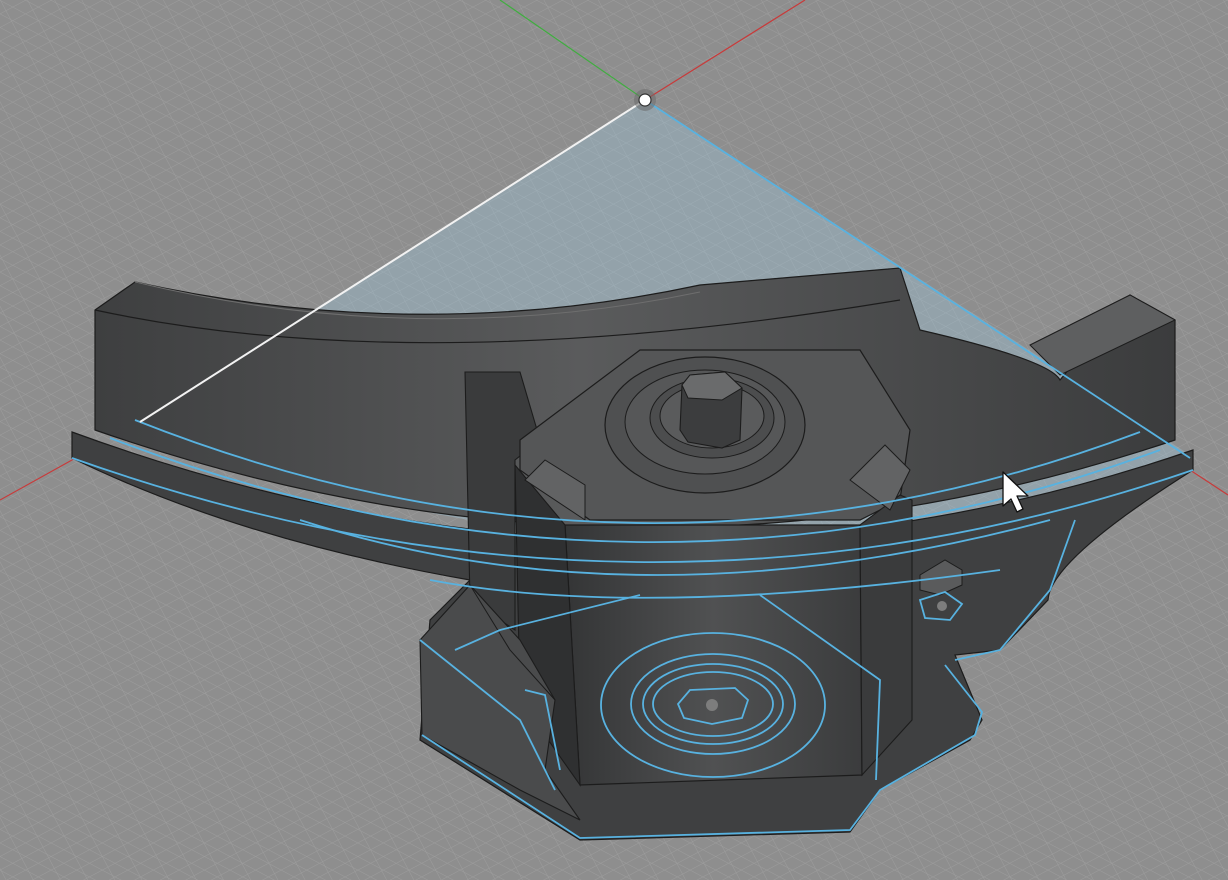 This screenshot has width=1228, height=880. Describe the element at coordinates (712, 705) in the screenshot. I see `center-point-hole` at that location.